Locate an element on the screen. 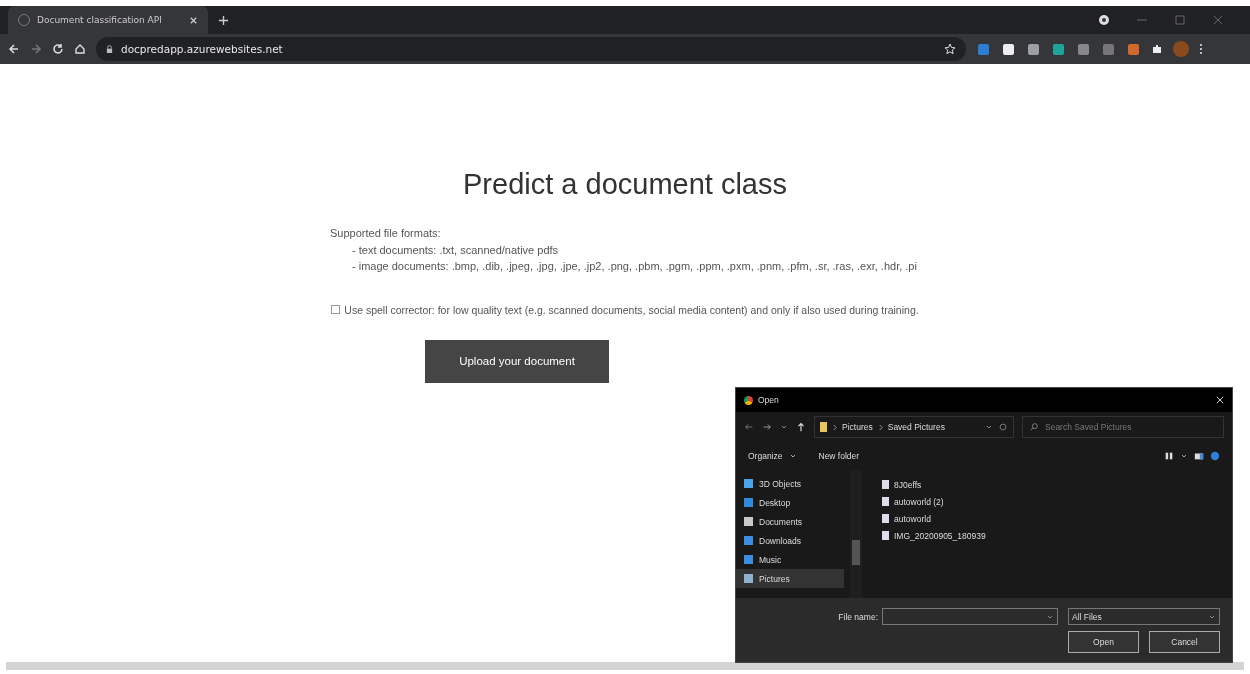  scrollbar is located at coordinates (856, 534).